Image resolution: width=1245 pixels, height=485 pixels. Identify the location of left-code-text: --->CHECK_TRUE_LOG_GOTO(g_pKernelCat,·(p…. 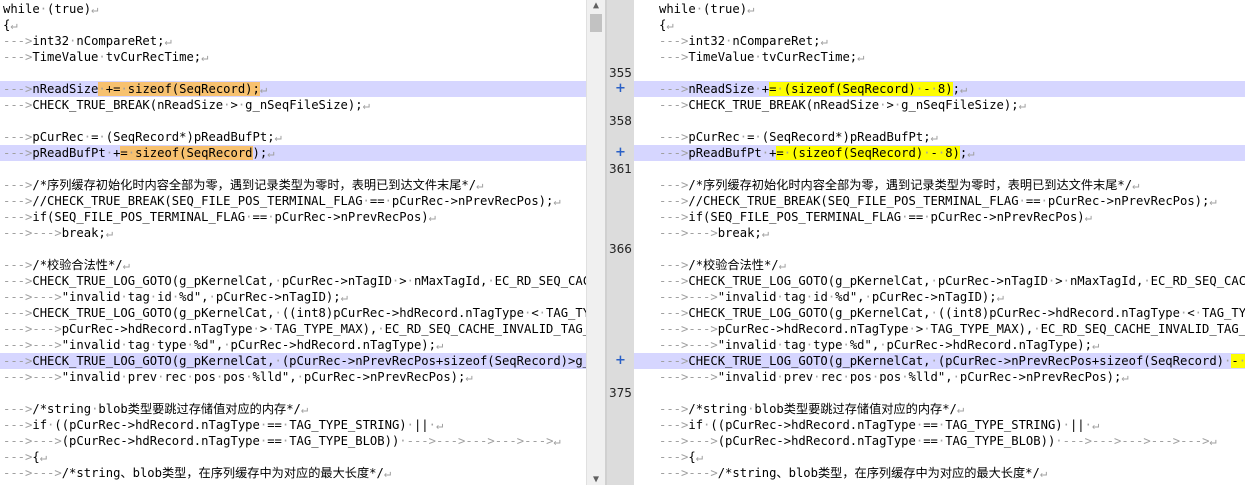
(294, 361).